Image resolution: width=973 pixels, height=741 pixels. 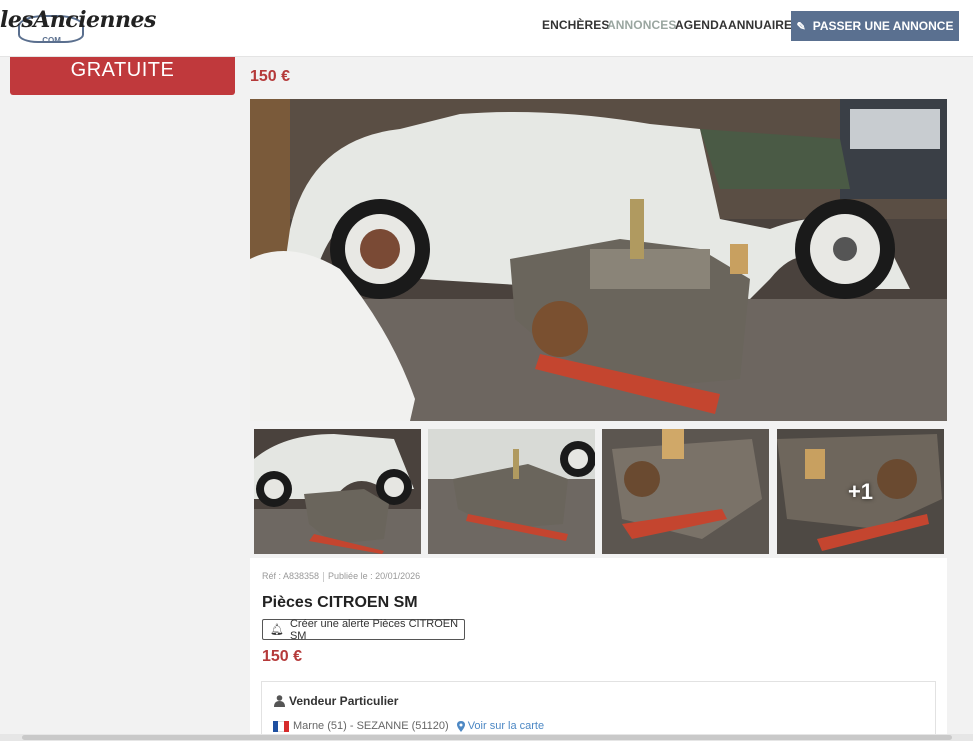 I want to click on create-alert-button: 🔔︎ Créer une alerte Pièces CITROEN SM, so click(x=363, y=629).